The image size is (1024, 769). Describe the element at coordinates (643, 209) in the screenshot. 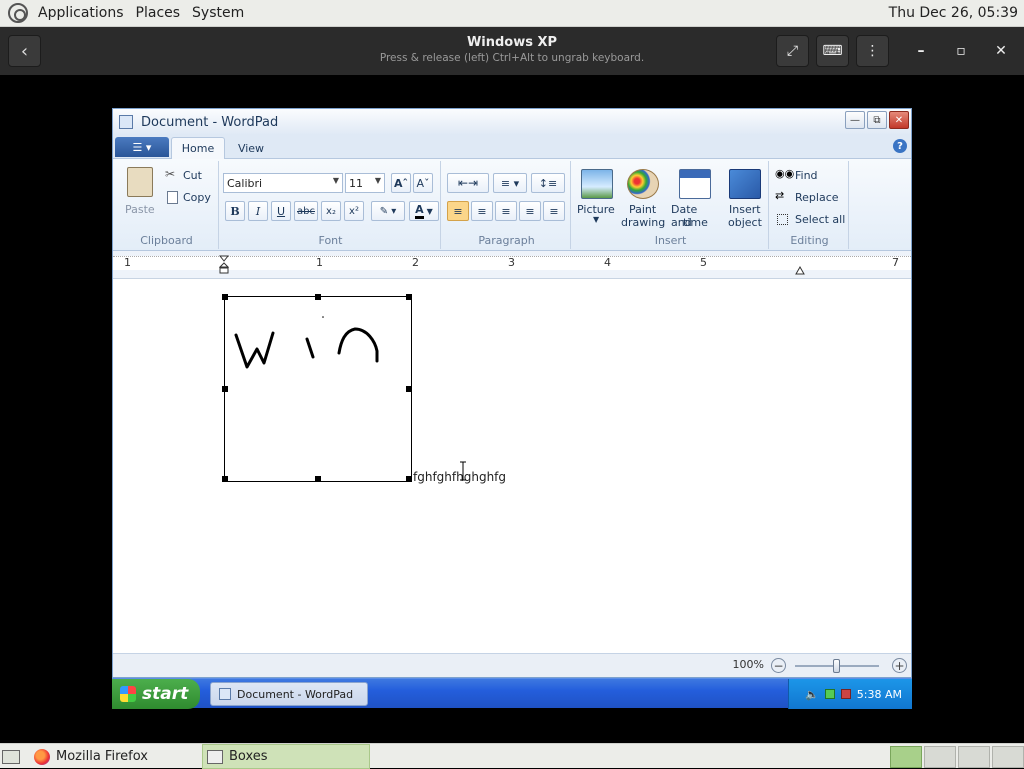

I see `paint-label-1: Paint` at that location.